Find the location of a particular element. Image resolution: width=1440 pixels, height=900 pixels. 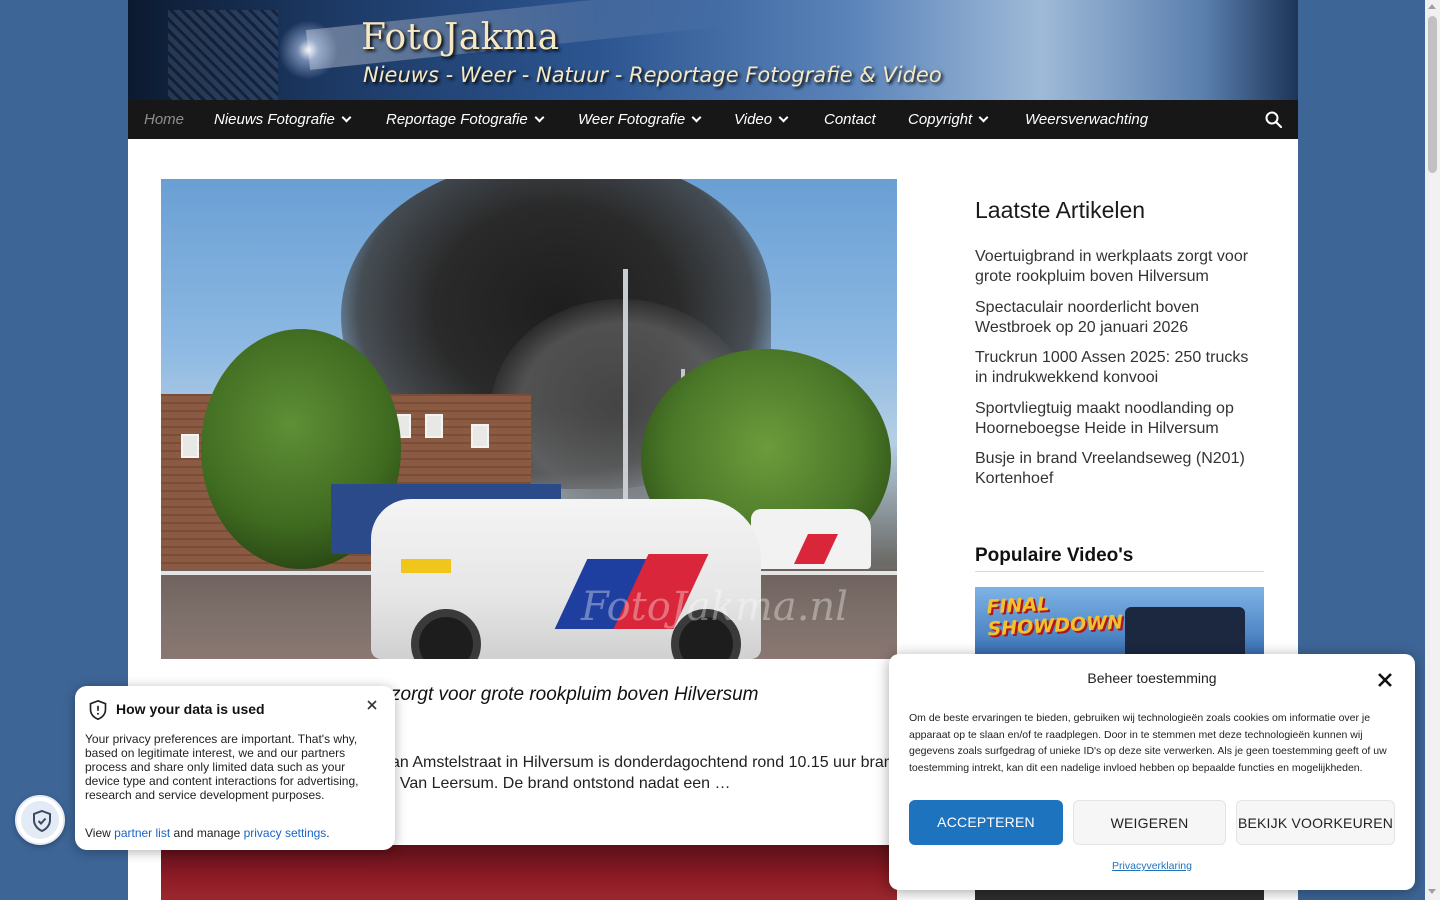

nav-item-video: Video is located at coordinates (761, 119).